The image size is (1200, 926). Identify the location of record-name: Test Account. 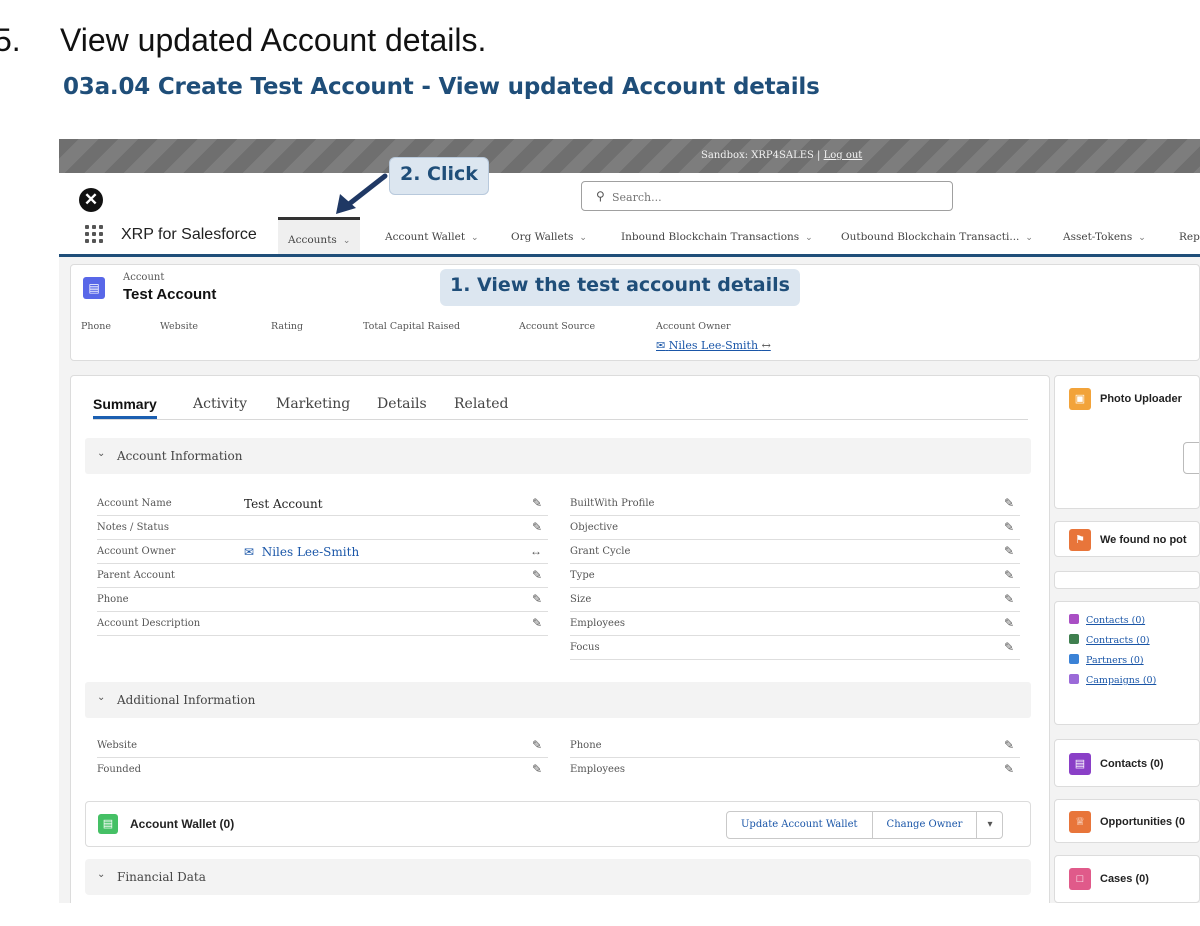
(170, 294).